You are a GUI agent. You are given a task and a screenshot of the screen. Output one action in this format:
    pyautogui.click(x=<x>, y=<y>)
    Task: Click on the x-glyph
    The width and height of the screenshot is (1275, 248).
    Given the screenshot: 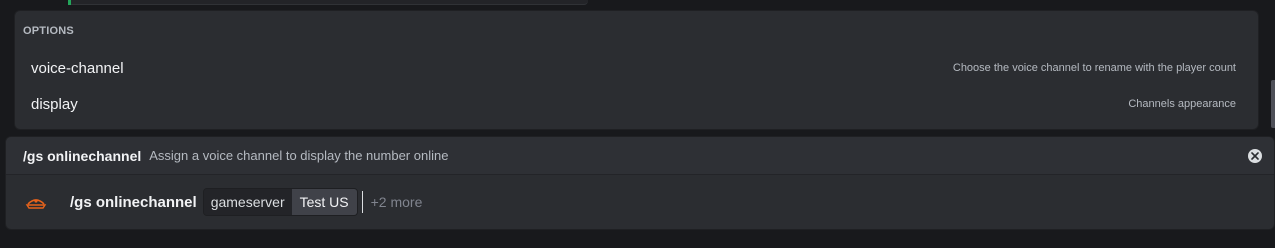 What is the action you would take?
    pyautogui.click(x=1255, y=156)
    